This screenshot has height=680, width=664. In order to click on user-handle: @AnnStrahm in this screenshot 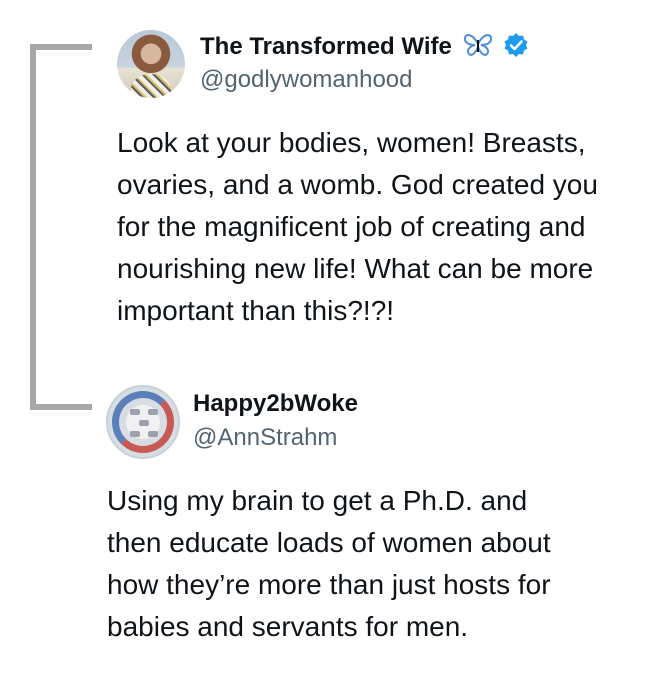, I will do `click(265, 438)`.